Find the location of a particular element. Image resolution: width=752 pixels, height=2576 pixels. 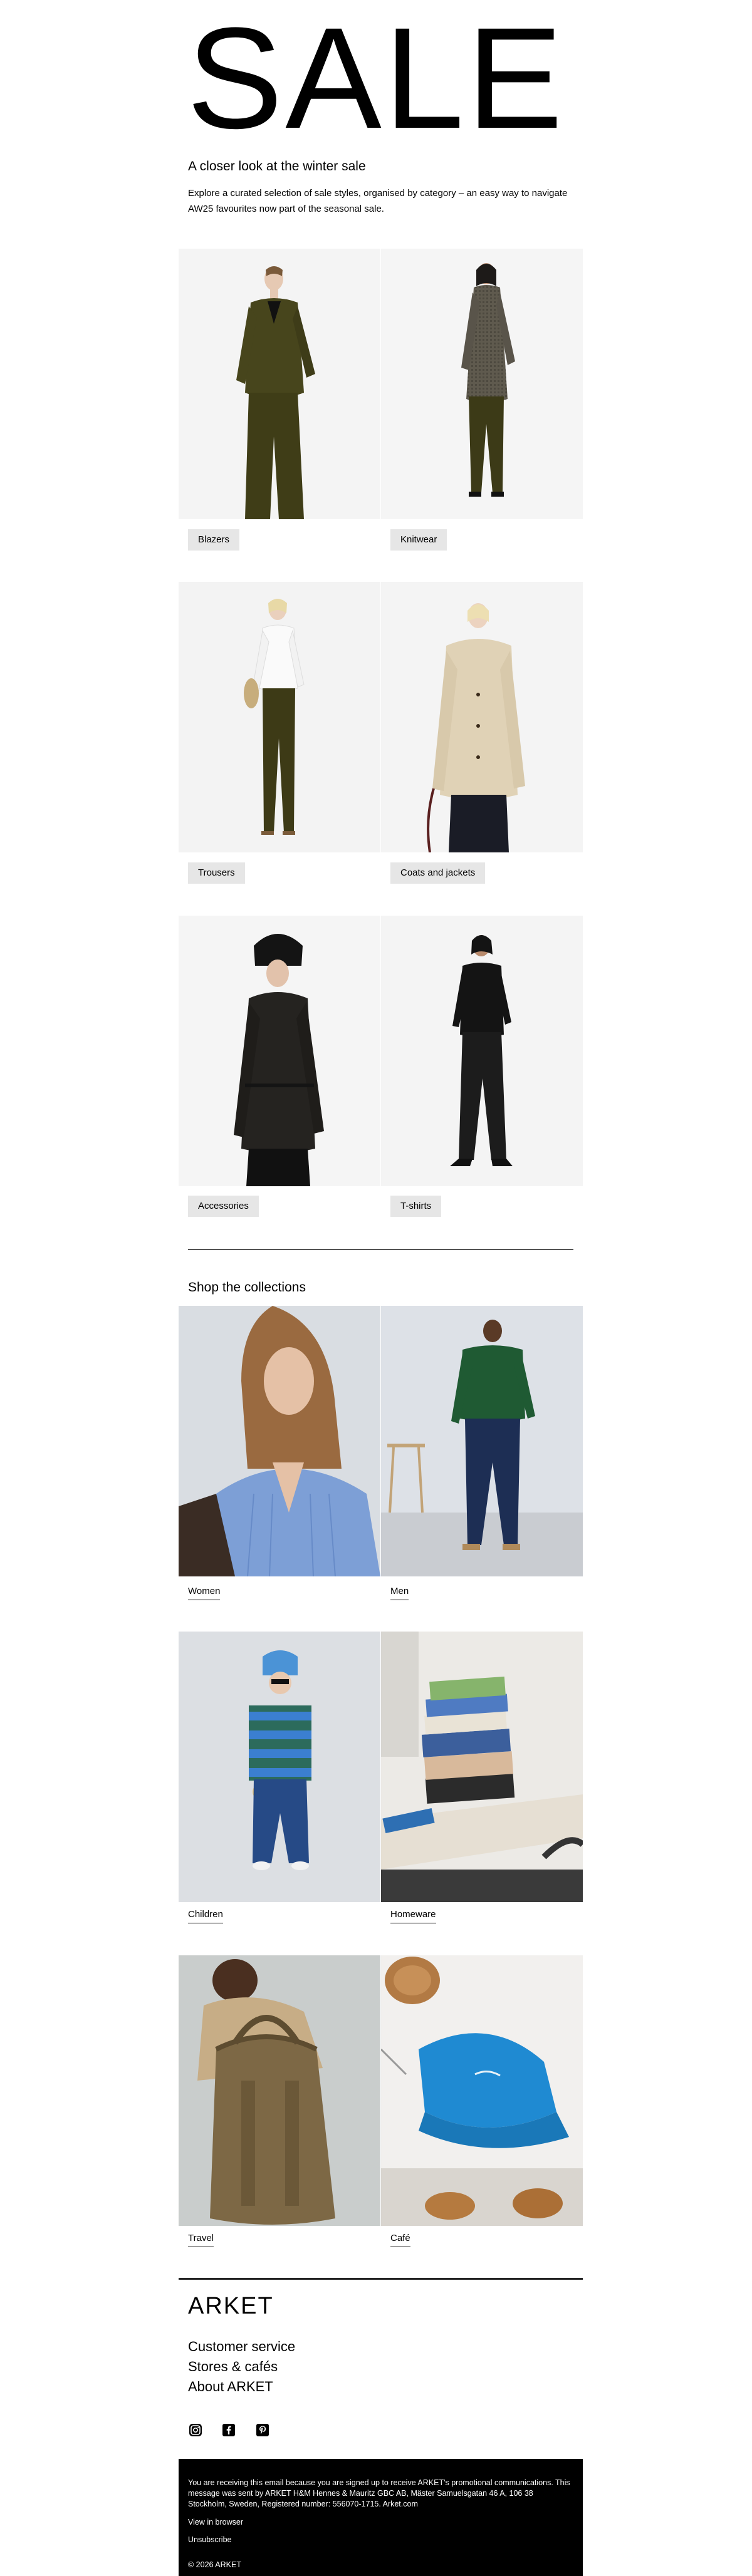

category-chip-t-shirts: T-shirts is located at coordinates (416, 1206).